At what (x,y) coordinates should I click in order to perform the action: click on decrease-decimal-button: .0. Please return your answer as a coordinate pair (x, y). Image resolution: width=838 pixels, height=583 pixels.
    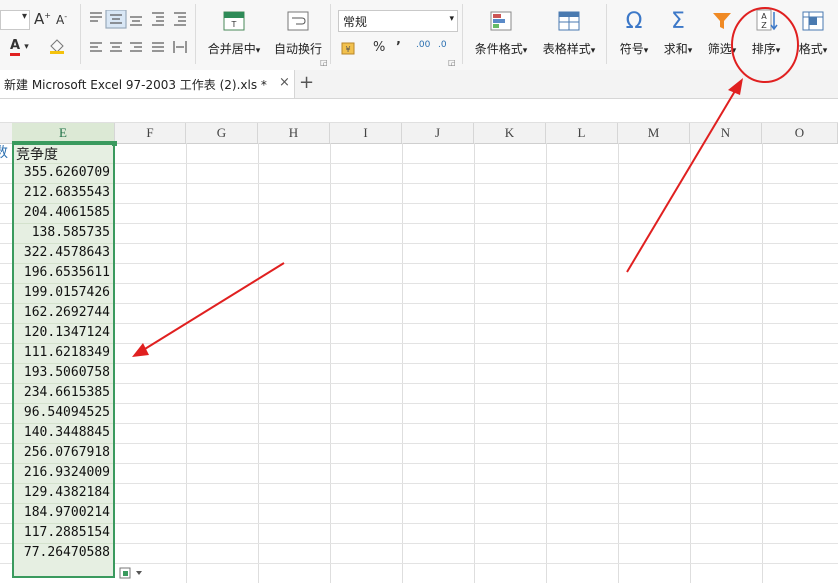
    Looking at the image, I should click on (442, 45).